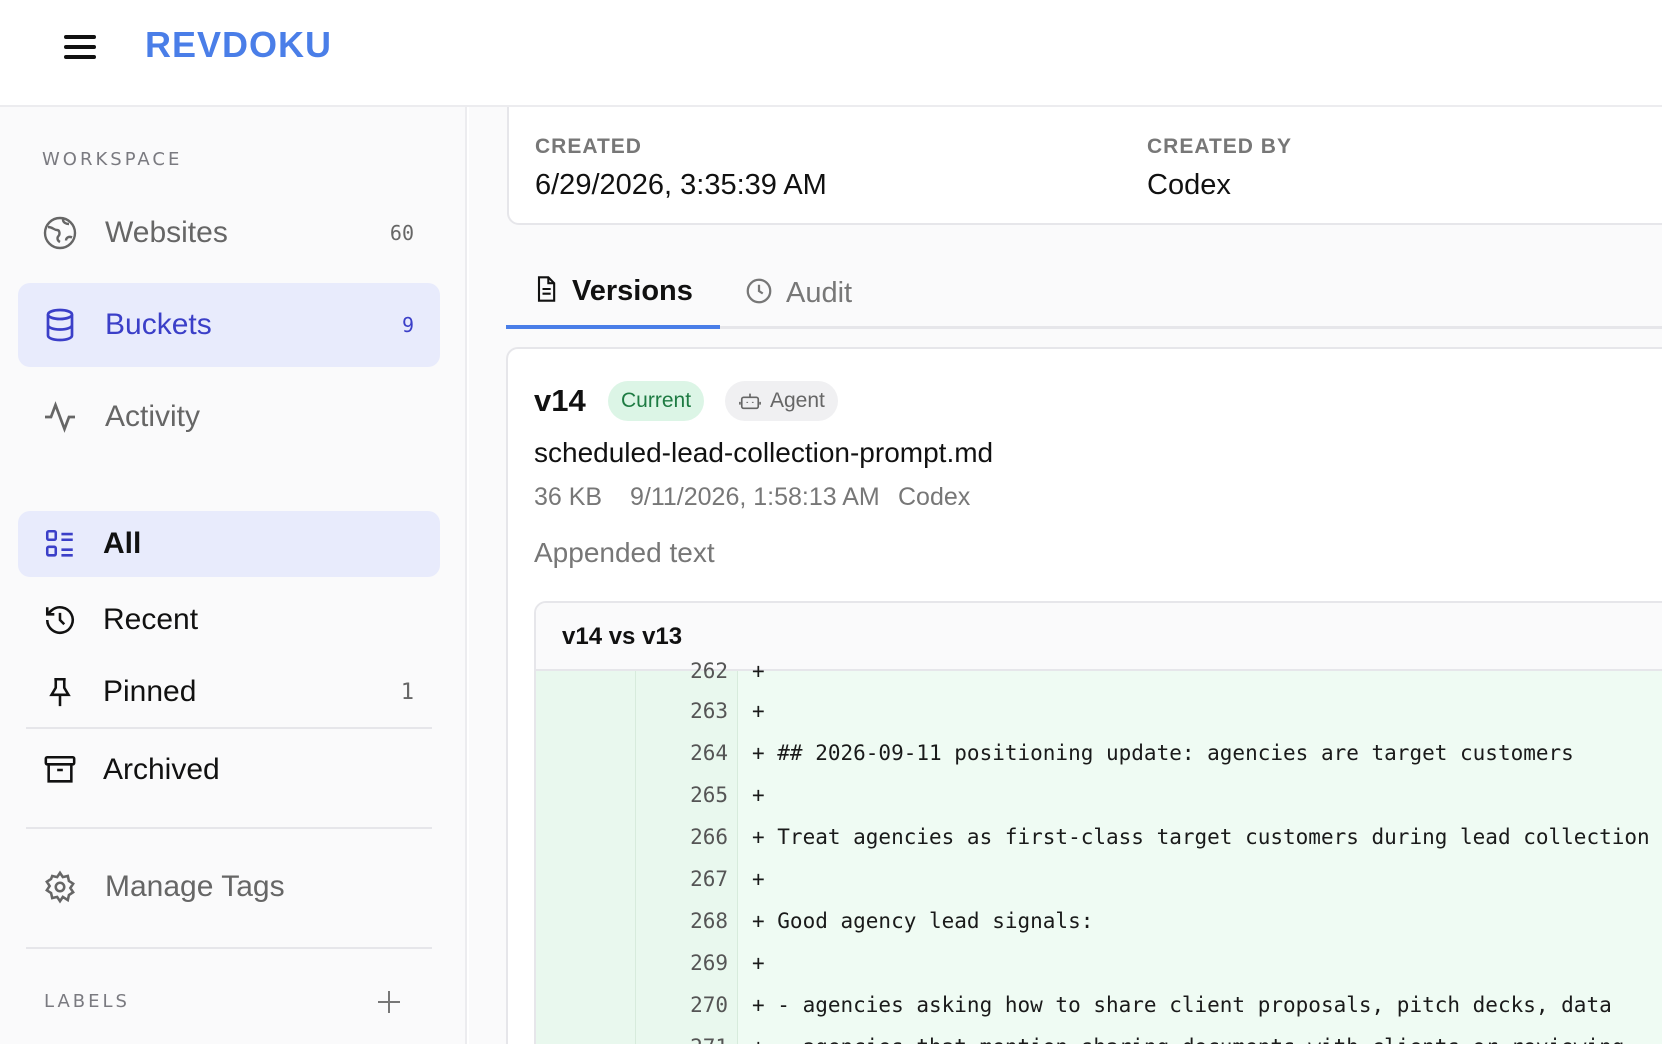 This screenshot has width=1662, height=1044. I want to click on archive-icon, so click(60, 770).